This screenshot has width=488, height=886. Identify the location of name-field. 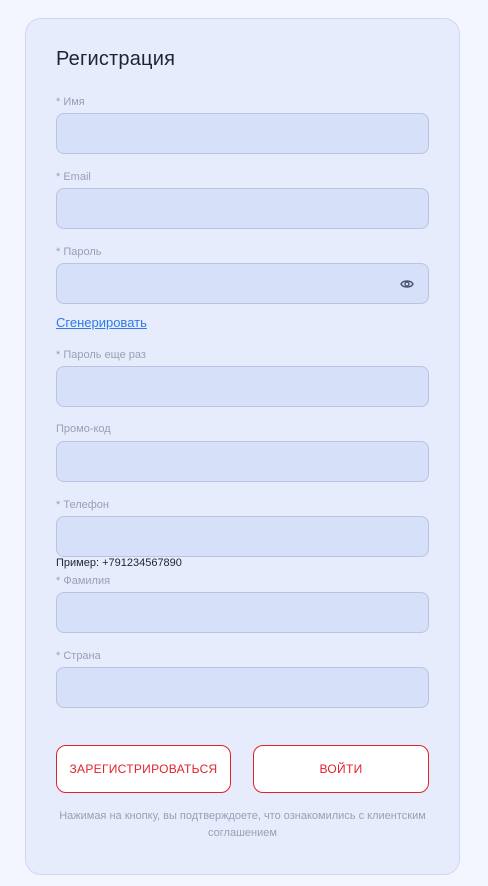
(242, 133).